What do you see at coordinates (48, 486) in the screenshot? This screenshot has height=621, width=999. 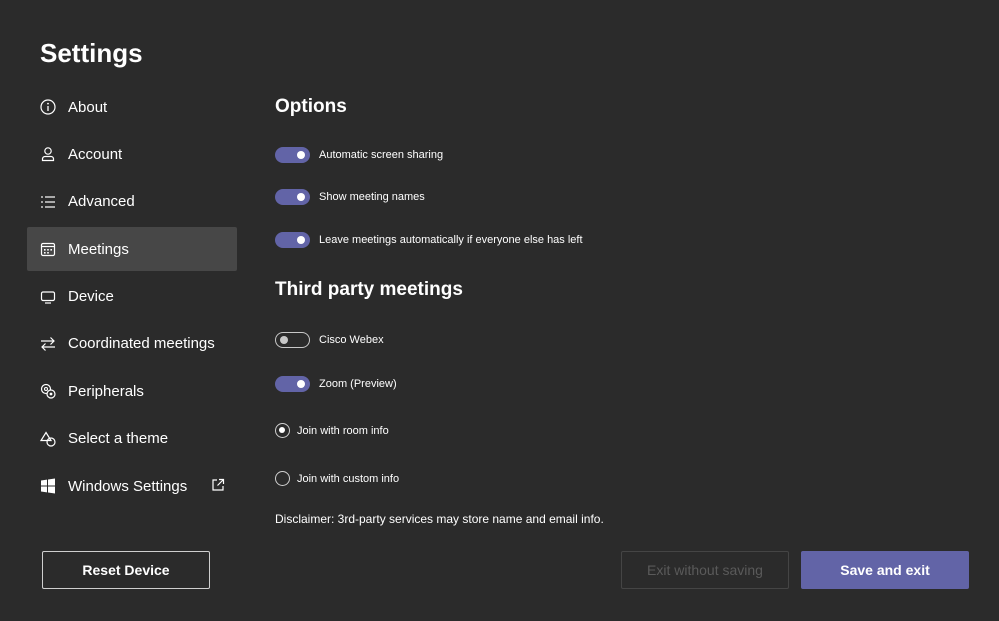 I see `windows-icon` at bounding box center [48, 486].